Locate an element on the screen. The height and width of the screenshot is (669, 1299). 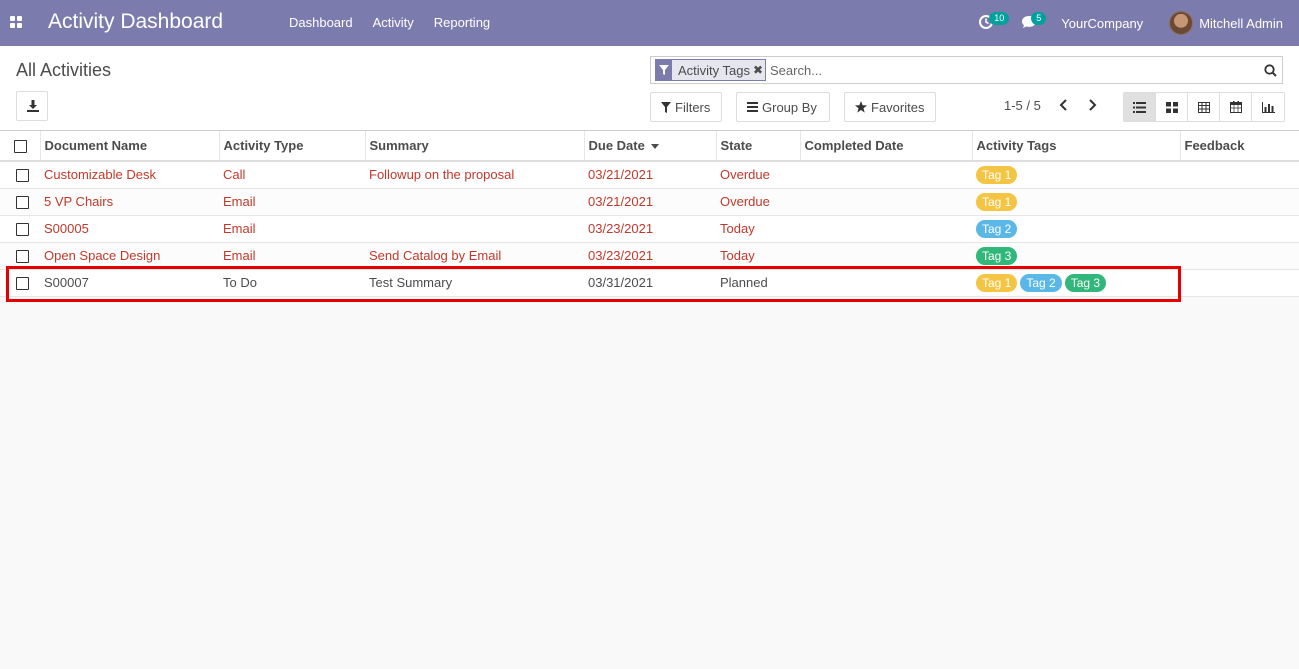
graph-view-button is located at coordinates (1268, 107).